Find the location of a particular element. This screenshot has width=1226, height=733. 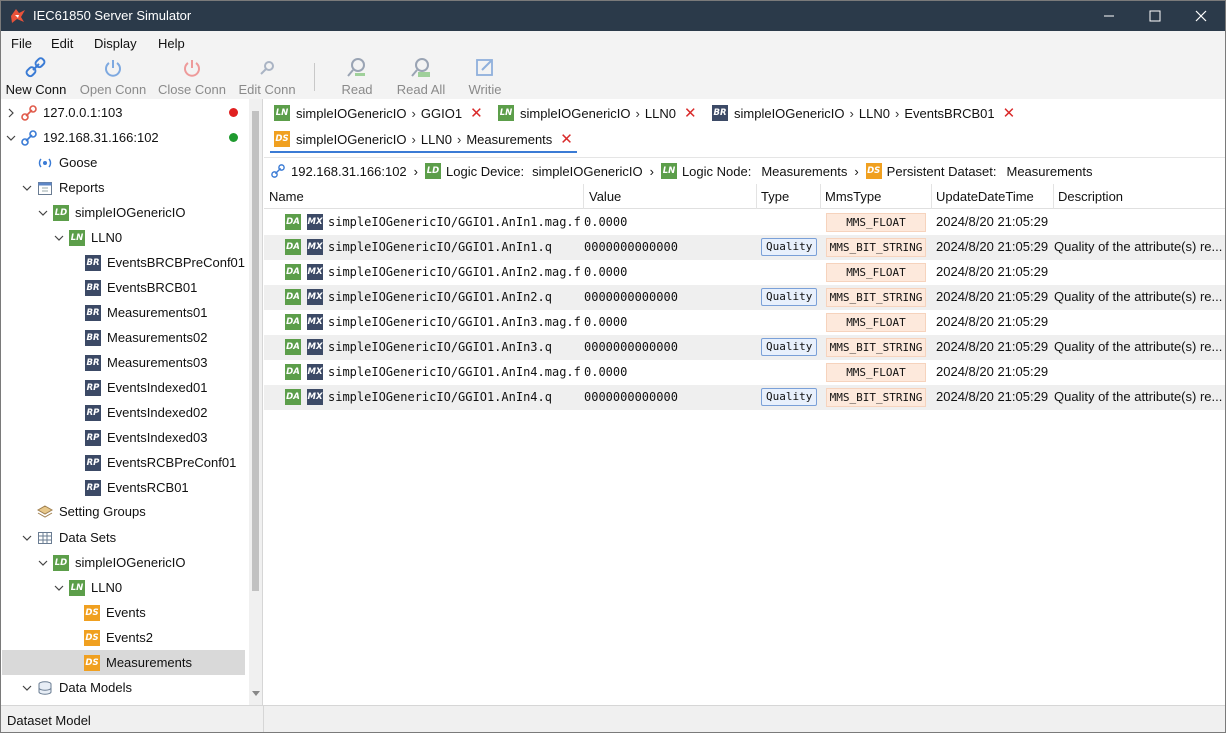

tree-report-item: RP EventsRCBPreConf01 is located at coordinates (160, 462).